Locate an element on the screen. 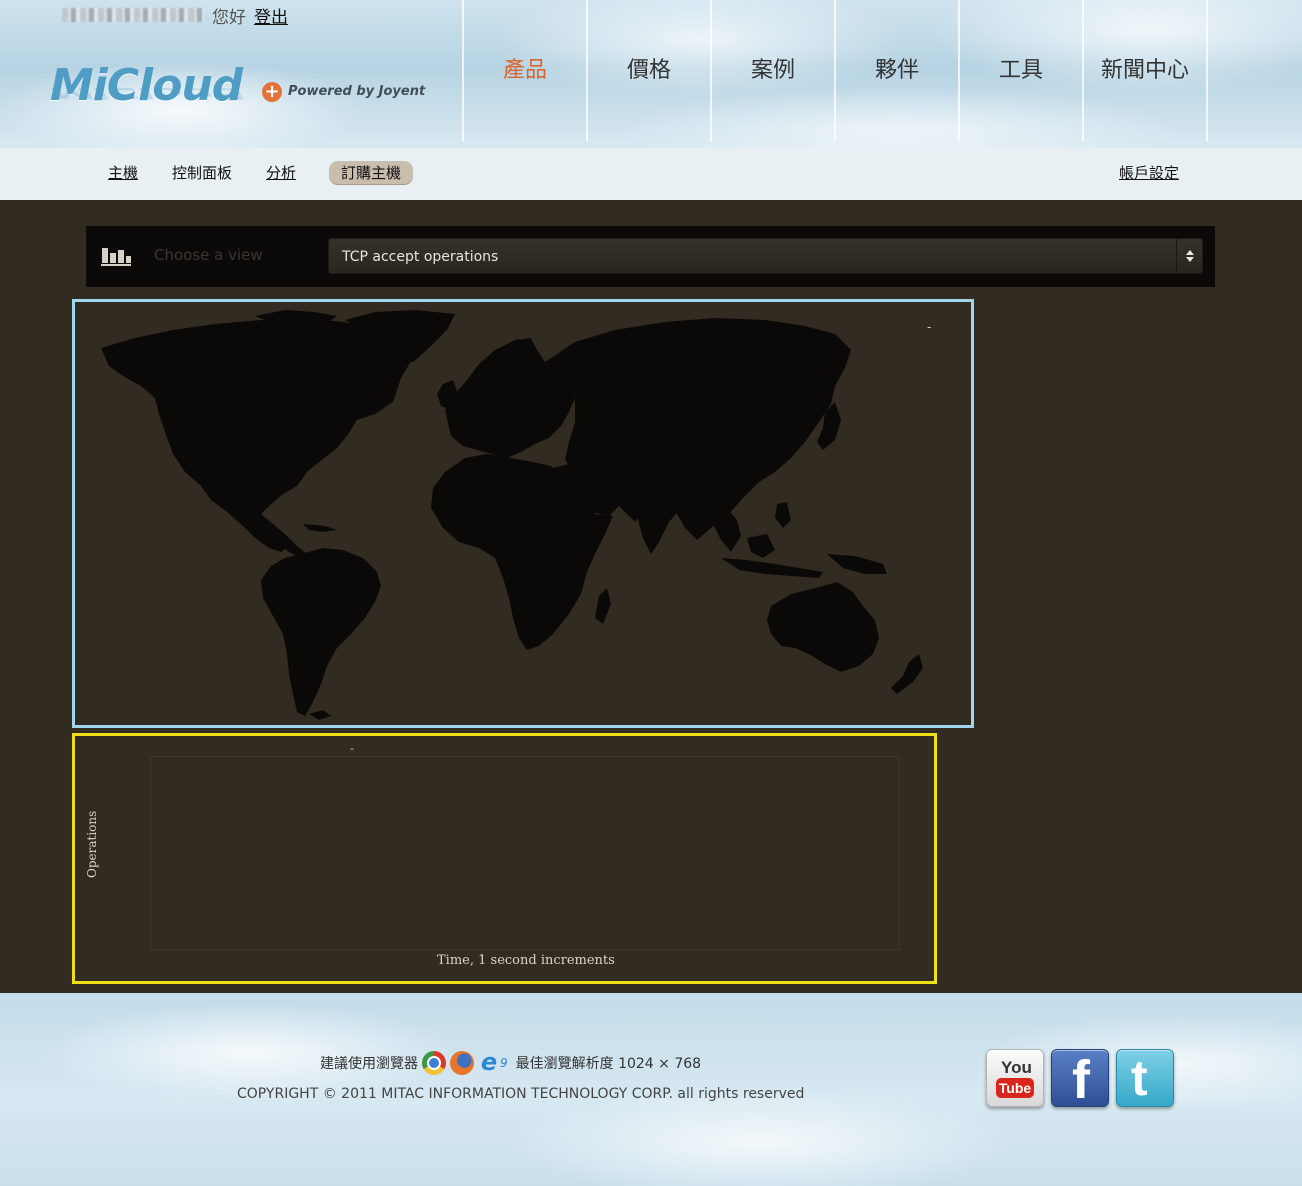 The height and width of the screenshot is (1186, 1302). sub-nav: 主機 控制面板 分析 訂購主機 帳戶設定 is located at coordinates (651, 174).